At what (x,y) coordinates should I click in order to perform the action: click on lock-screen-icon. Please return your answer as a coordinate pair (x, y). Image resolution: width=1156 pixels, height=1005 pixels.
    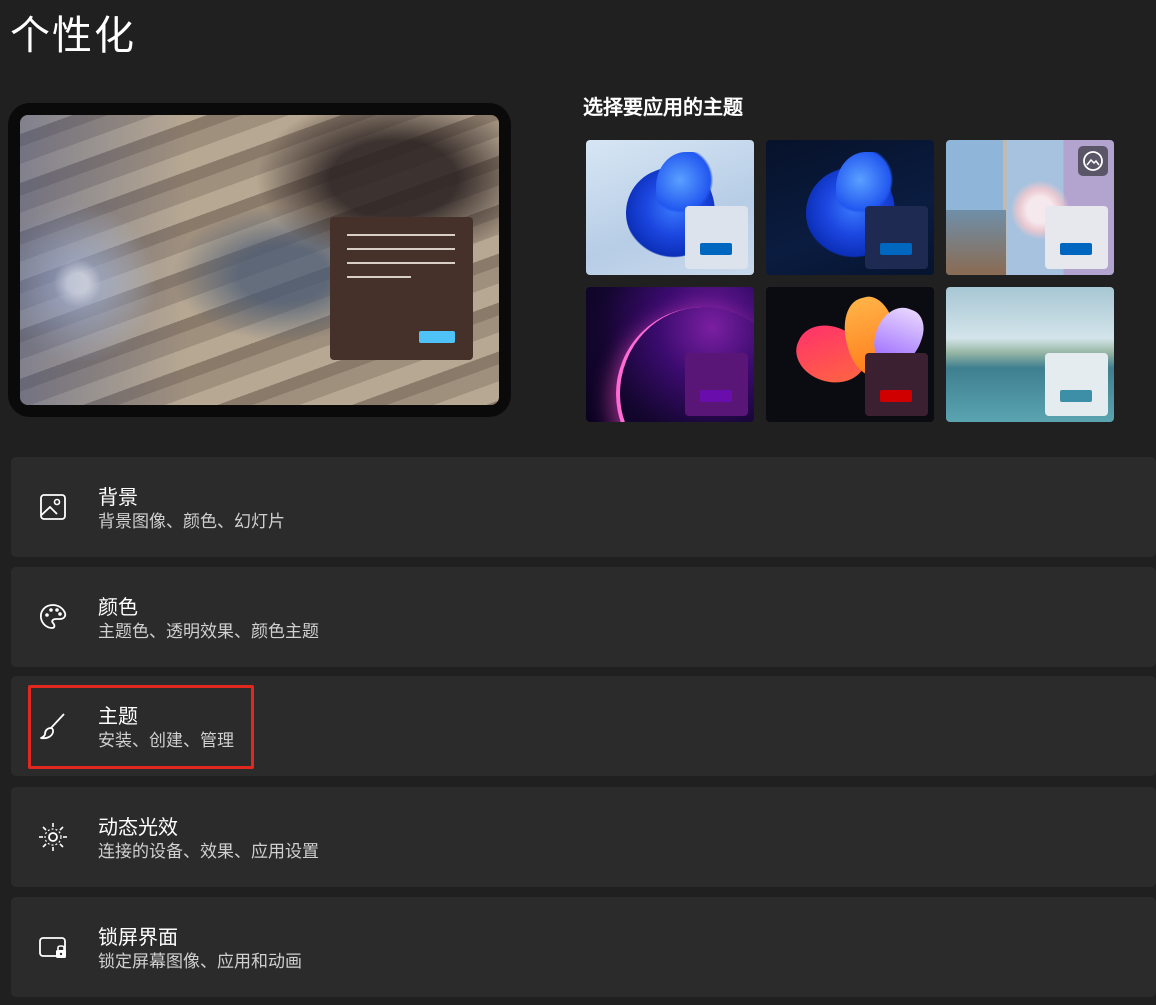
    Looking at the image, I should click on (53, 947).